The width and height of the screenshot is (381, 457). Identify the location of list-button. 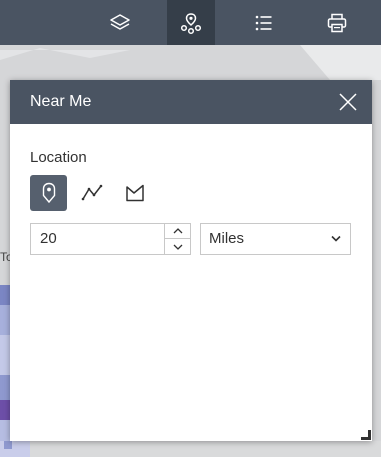
(264, 22).